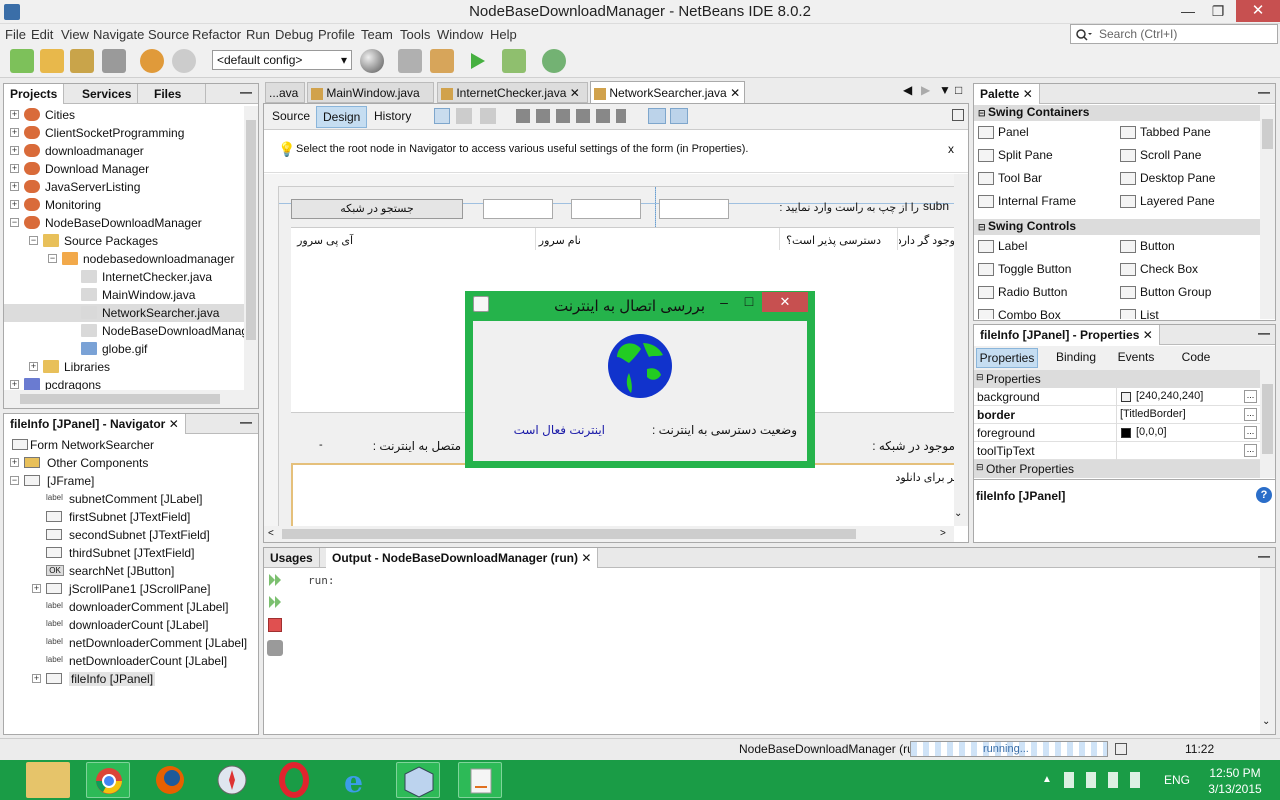 This screenshot has height=800, width=1280. Describe the element at coordinates (609, 534) in the screenshot. I see `design-horizontal-scrollbar: < >` at that location.